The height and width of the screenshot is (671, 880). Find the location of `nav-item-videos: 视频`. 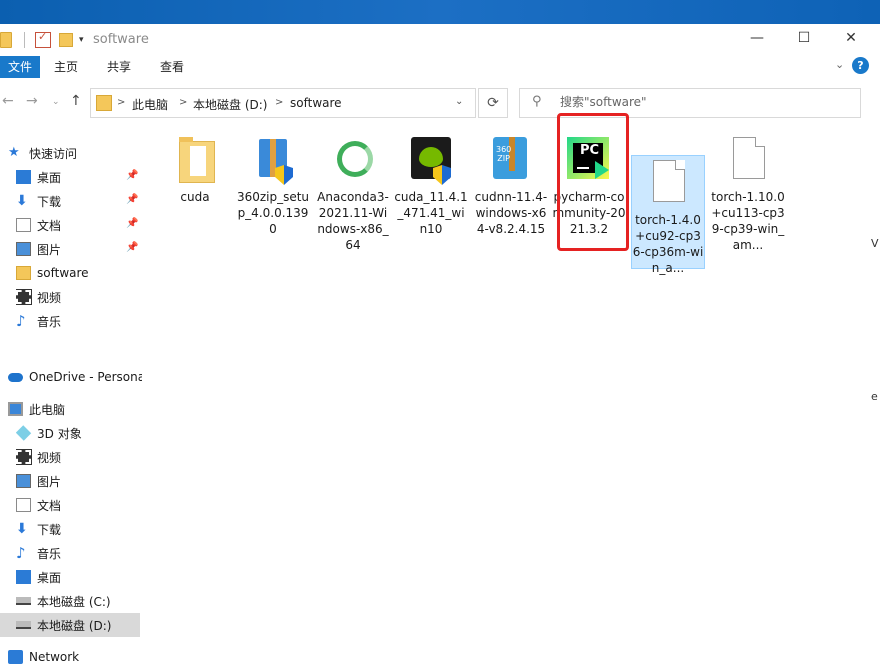

nav-item-videos: 视频 is located at coordinates (86, 297).